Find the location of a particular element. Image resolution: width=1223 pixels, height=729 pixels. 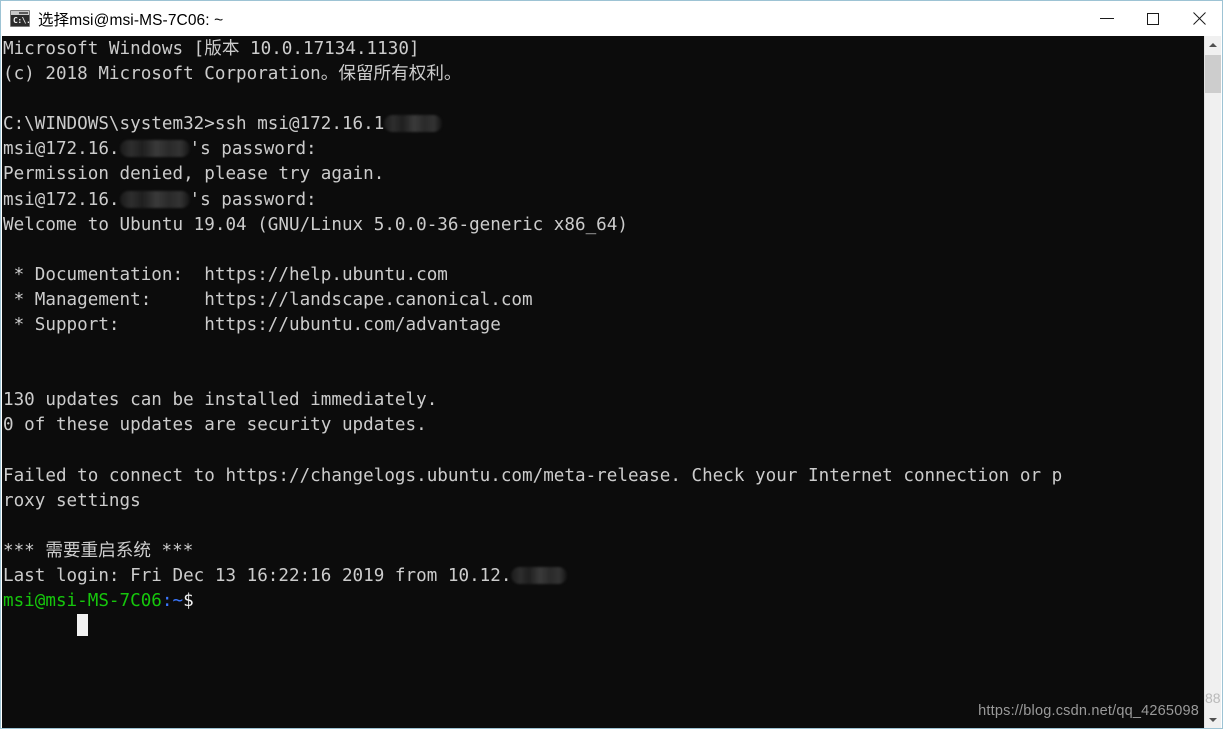

close-icon is located at coordinates (1199, 18).